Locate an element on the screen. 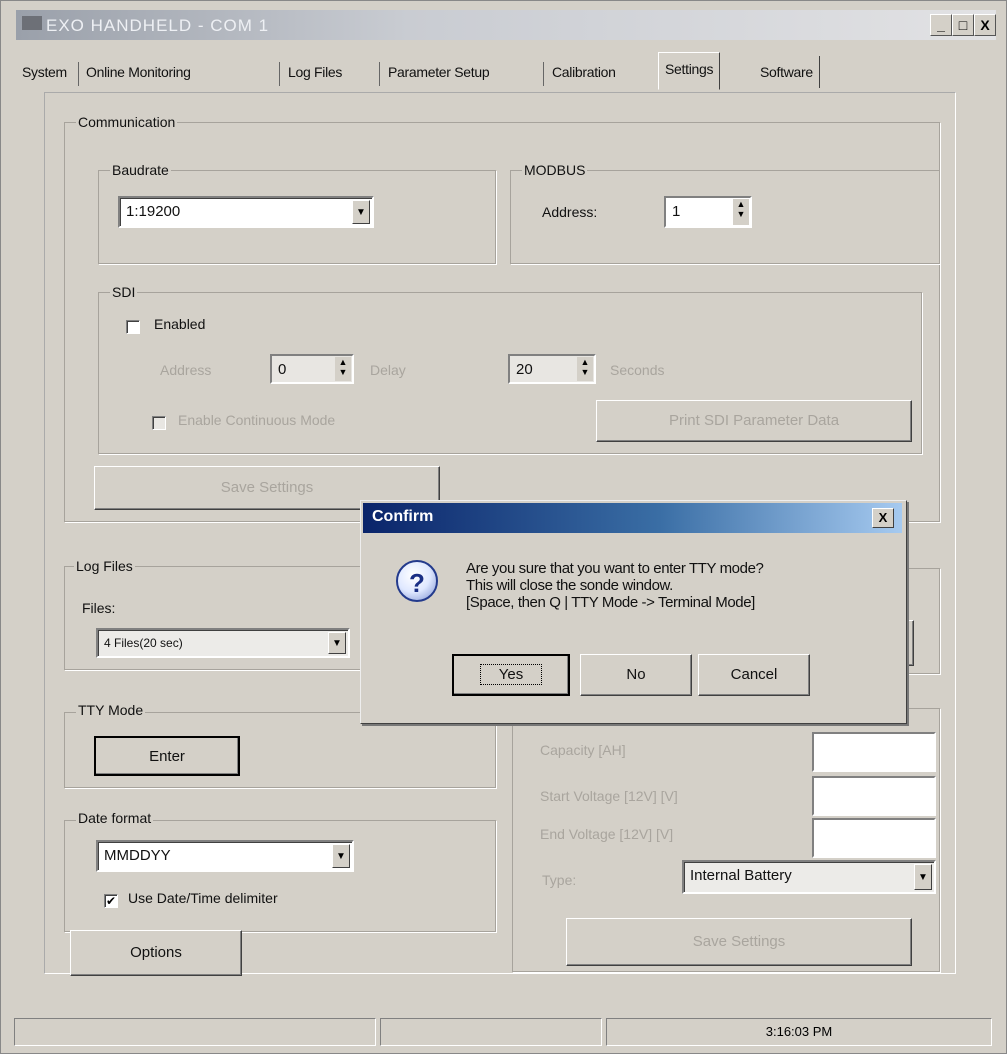  tab-system: System is located at coordinates (44, 72).